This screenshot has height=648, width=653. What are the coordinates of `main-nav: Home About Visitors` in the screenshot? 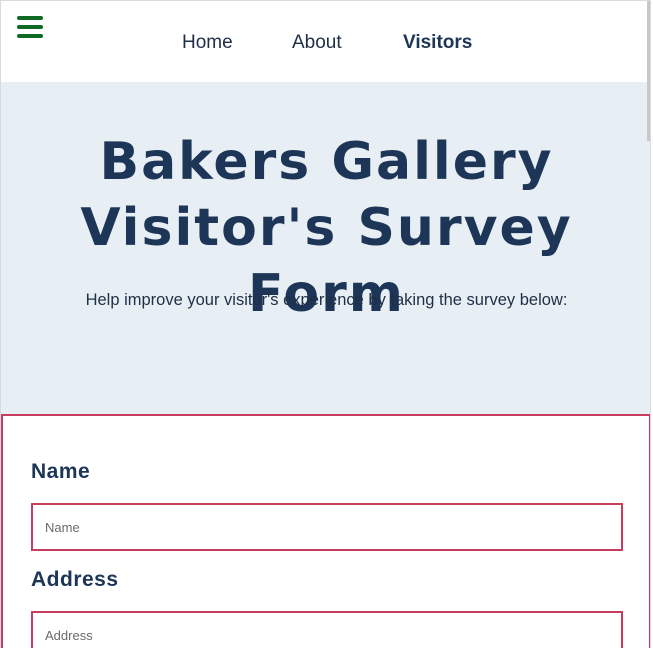 It's located at (325, 45).